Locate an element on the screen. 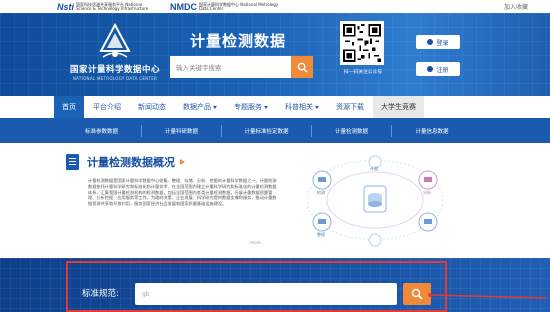 This screenshot has width=550, height=312. document-icon is located at coordinates (72, 162).